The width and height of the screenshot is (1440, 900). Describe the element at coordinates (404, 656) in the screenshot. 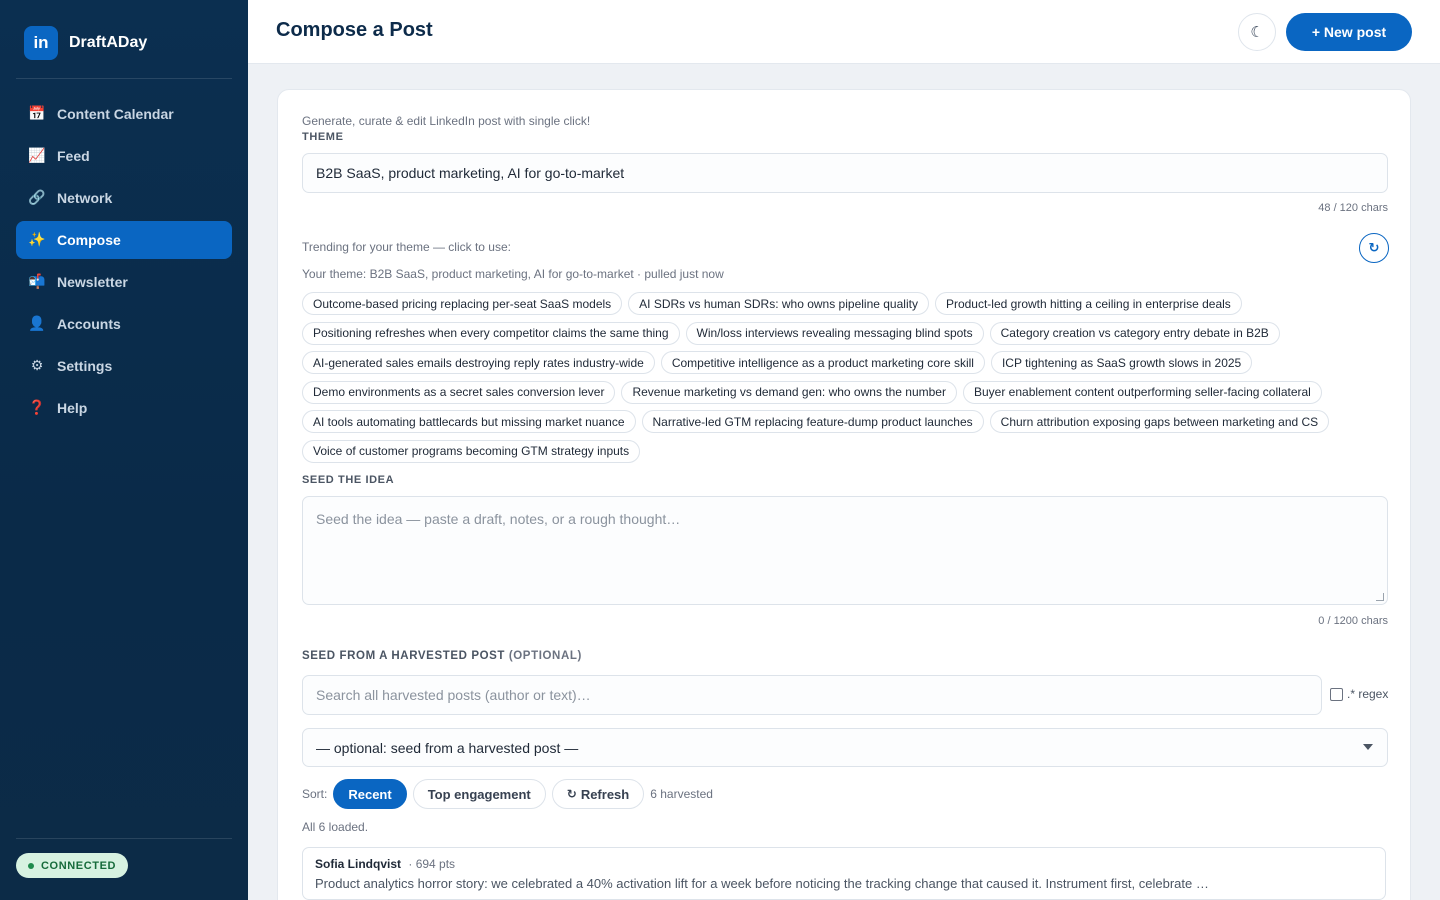

I see `harvest-label-text: SEED FROM A HARVESTED POST` at that location.